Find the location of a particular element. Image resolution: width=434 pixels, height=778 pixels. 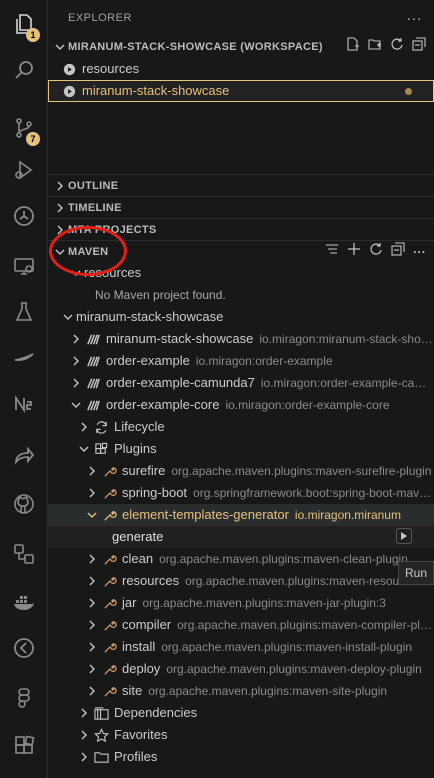

plugin-label: surefire is located at coordinates (144, 470).